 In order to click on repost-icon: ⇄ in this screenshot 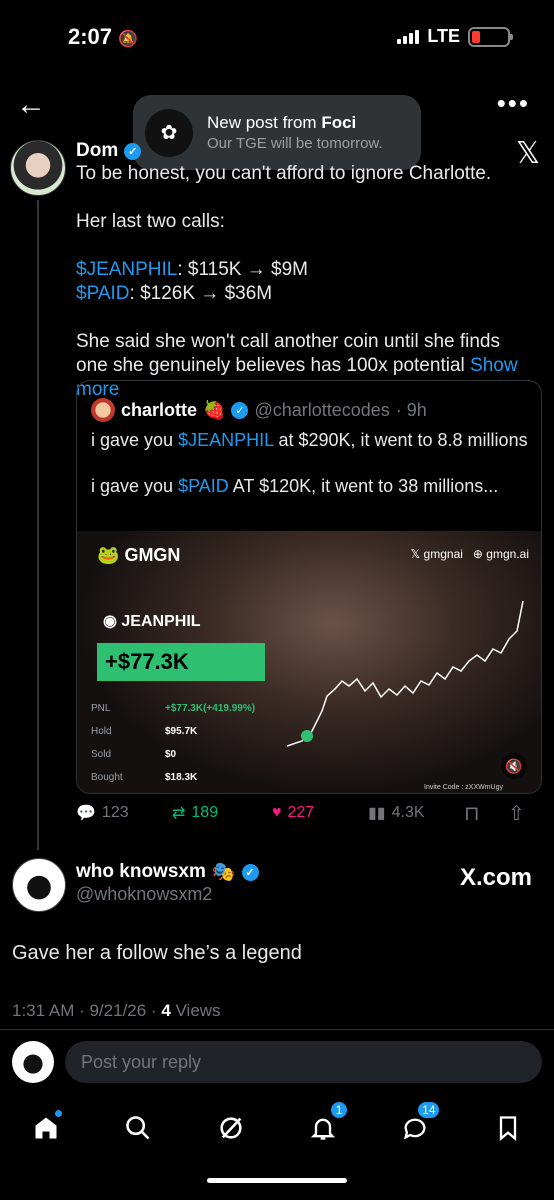, I will do `click(179, 813)`.